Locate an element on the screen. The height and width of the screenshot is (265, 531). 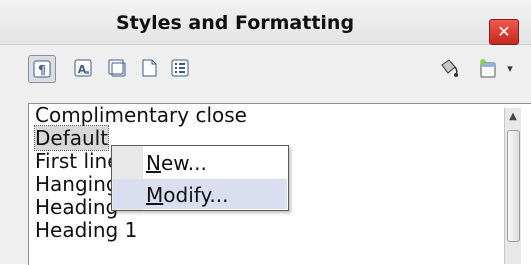
svg-text: A is located at coordinates (82, 69).